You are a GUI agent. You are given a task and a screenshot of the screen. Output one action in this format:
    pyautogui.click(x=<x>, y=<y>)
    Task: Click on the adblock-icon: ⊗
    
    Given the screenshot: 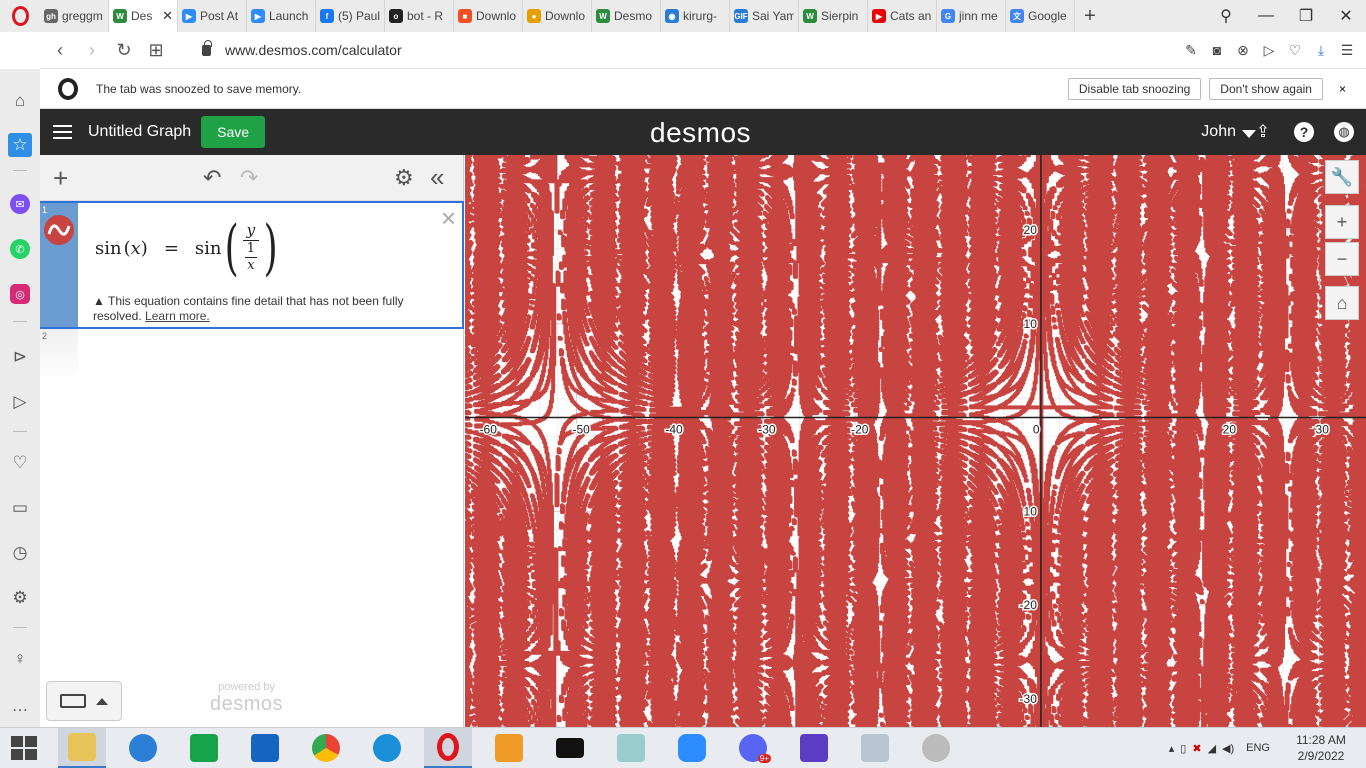 What is the action you would take?
    pyautogui.click(x=1243, y=50)
    